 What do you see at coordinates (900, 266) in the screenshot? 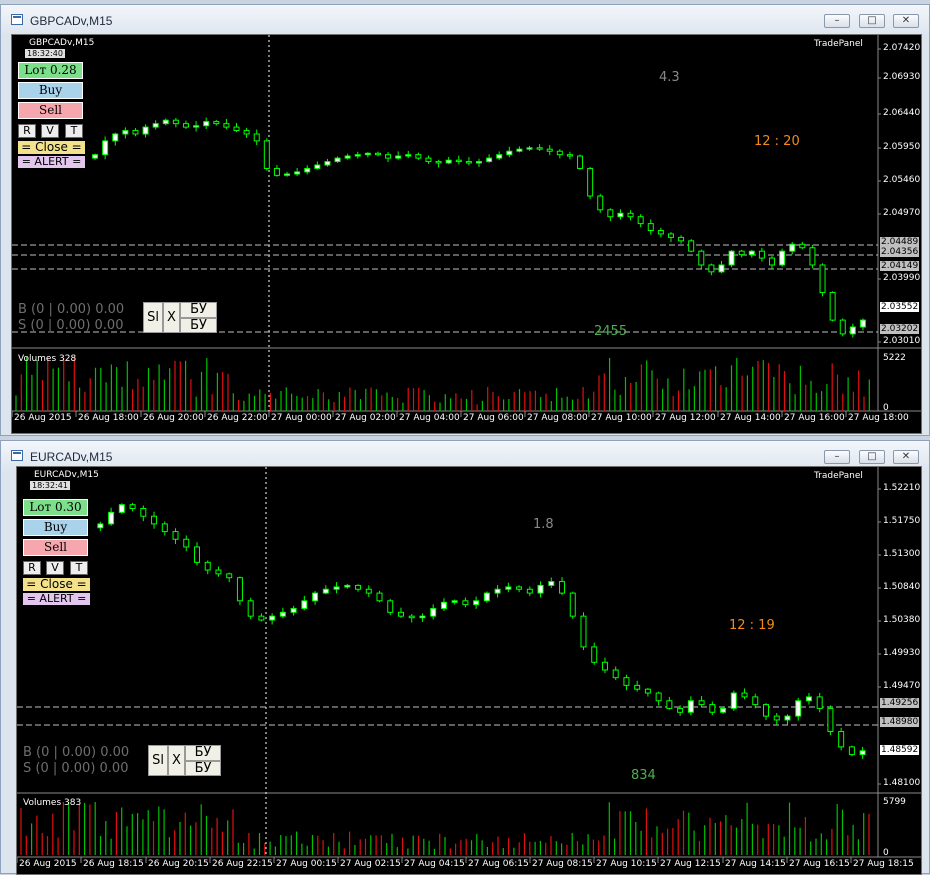
I see `price-level-box: 2.04149` at bounding box center [900, 266].